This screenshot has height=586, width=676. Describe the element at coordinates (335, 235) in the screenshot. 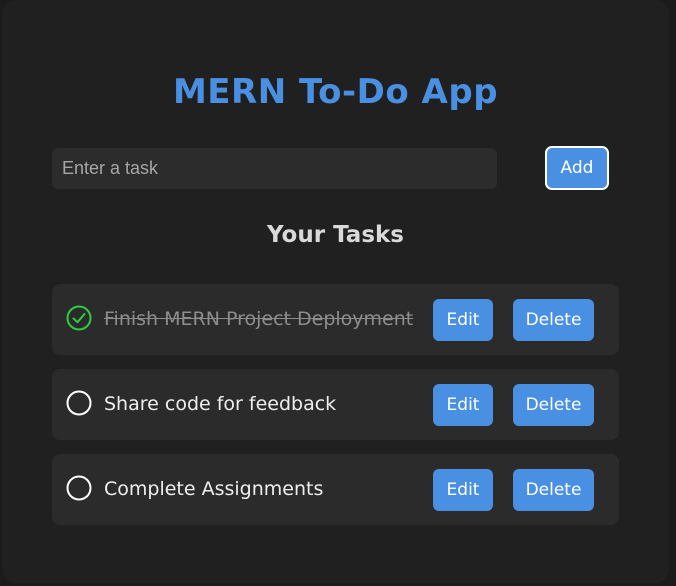

I see `tasks-heading: Your Tasks` at that location.